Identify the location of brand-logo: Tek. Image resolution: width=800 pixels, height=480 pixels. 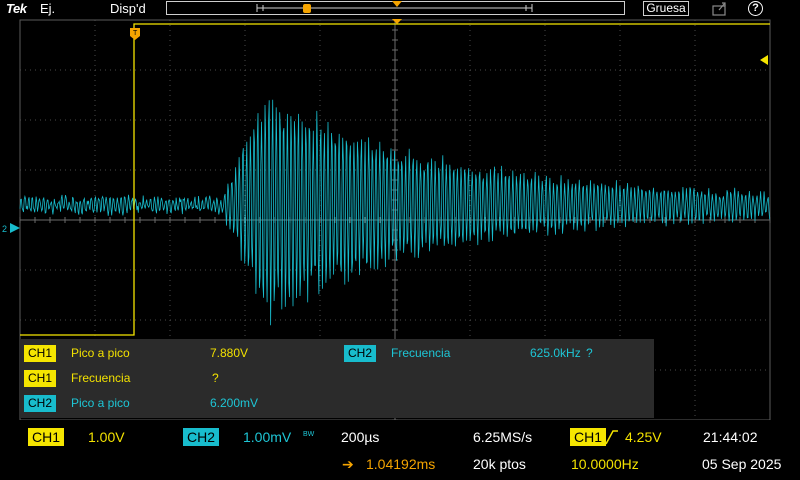
(16, 8).